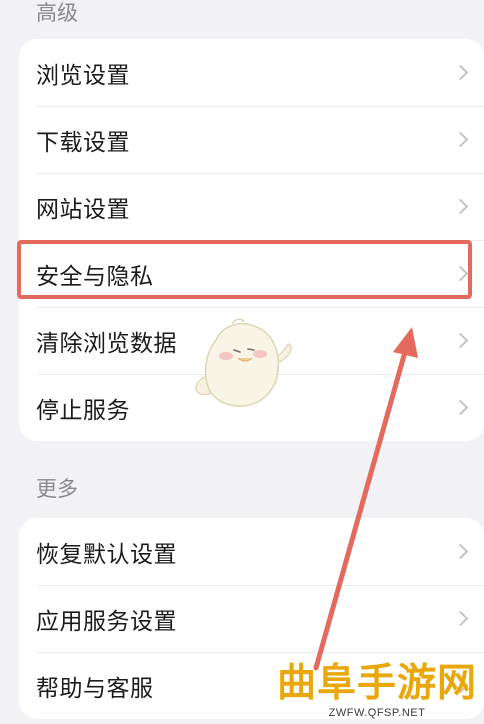 Image resolution: width=484 pixels, height=724 pixels. I want to click on section-header-advanced: 高级, so click(57, 13).